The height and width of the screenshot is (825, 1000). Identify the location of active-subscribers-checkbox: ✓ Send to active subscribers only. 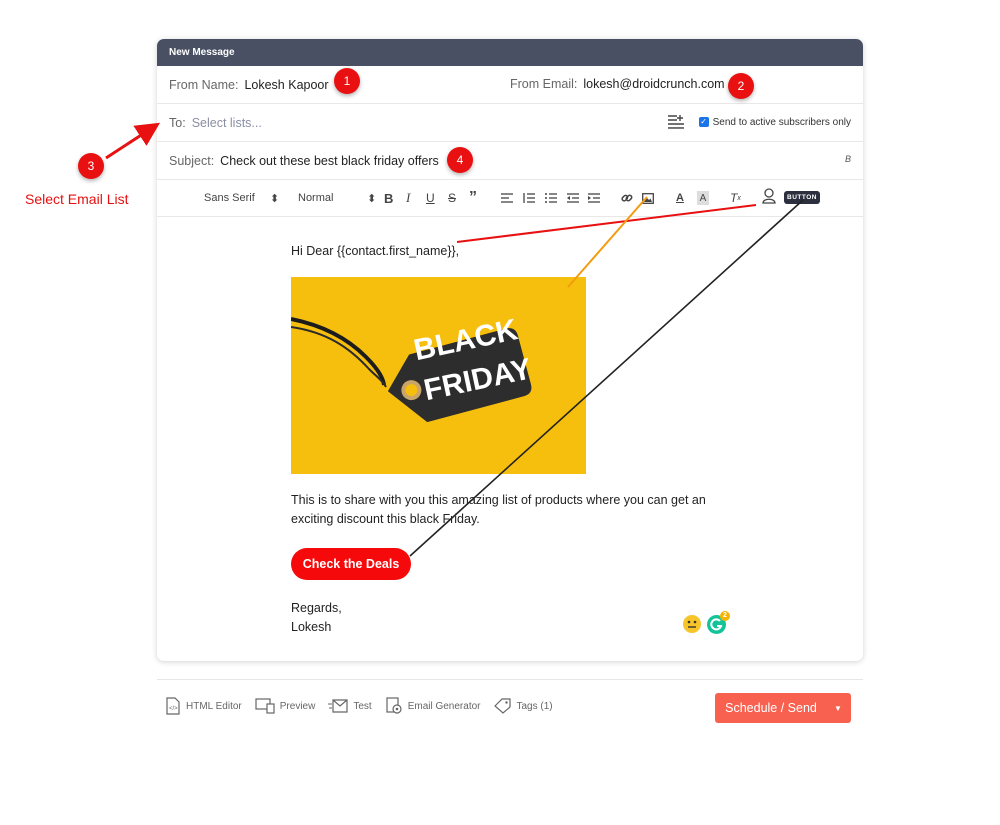
(774, 122).